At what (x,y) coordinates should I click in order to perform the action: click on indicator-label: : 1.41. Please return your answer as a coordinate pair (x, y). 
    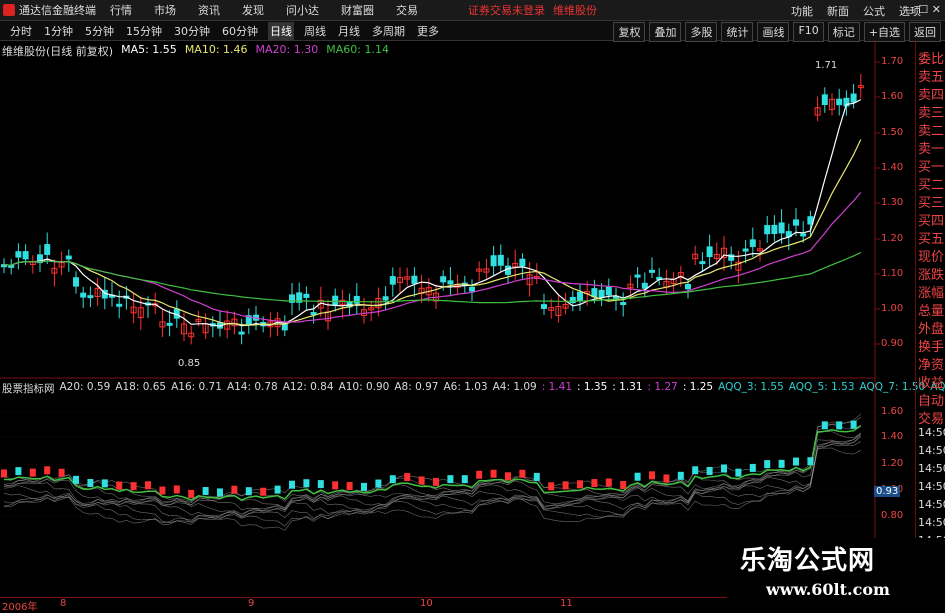
    Looking at the image, I should click on (557, 387).